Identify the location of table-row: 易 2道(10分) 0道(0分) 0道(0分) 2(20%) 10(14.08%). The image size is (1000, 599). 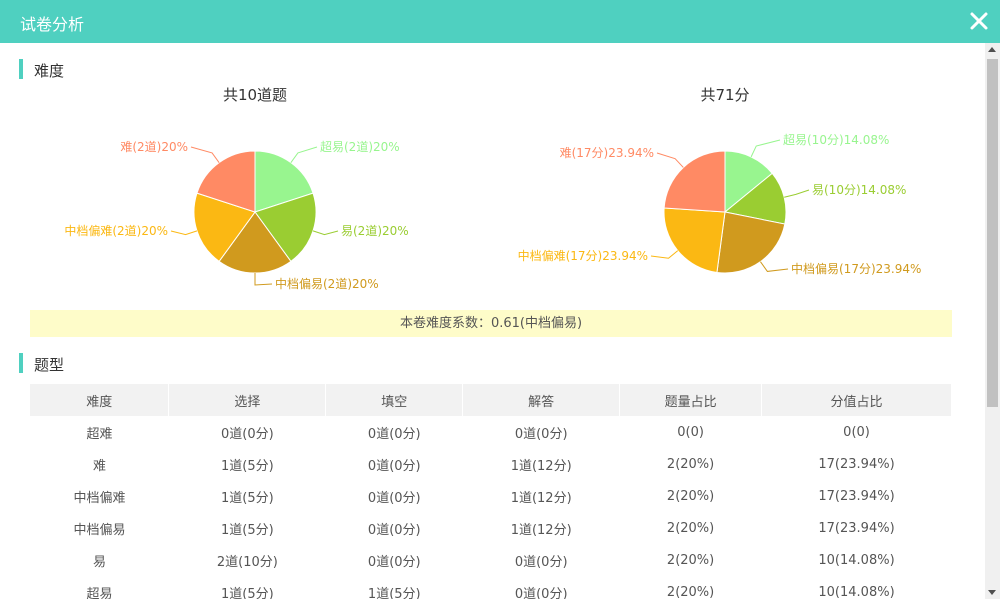
(491, 560).